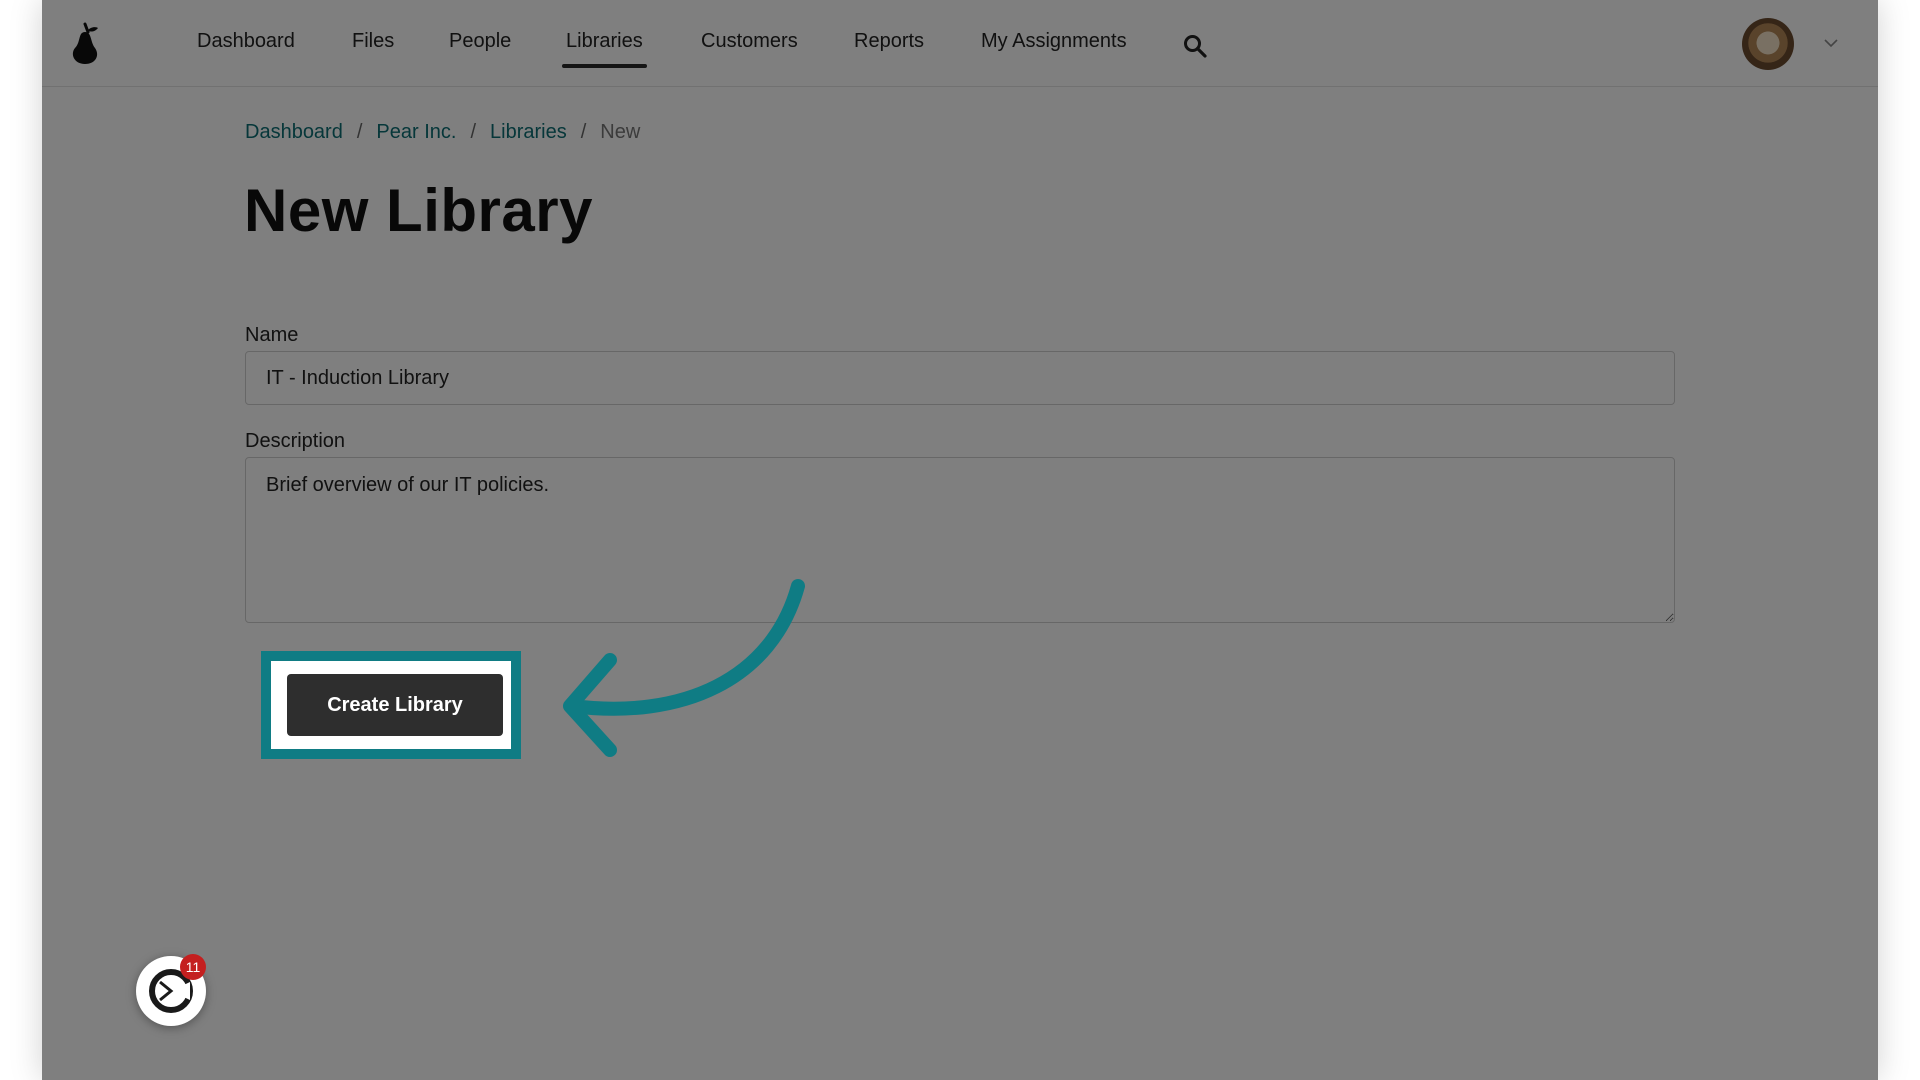 Image resolution: width=1920 pixels, height=1080 pixels. Describe the element at coordinates (749, 41) in the screenshot. I see `nav-customers: Customers` at that location.